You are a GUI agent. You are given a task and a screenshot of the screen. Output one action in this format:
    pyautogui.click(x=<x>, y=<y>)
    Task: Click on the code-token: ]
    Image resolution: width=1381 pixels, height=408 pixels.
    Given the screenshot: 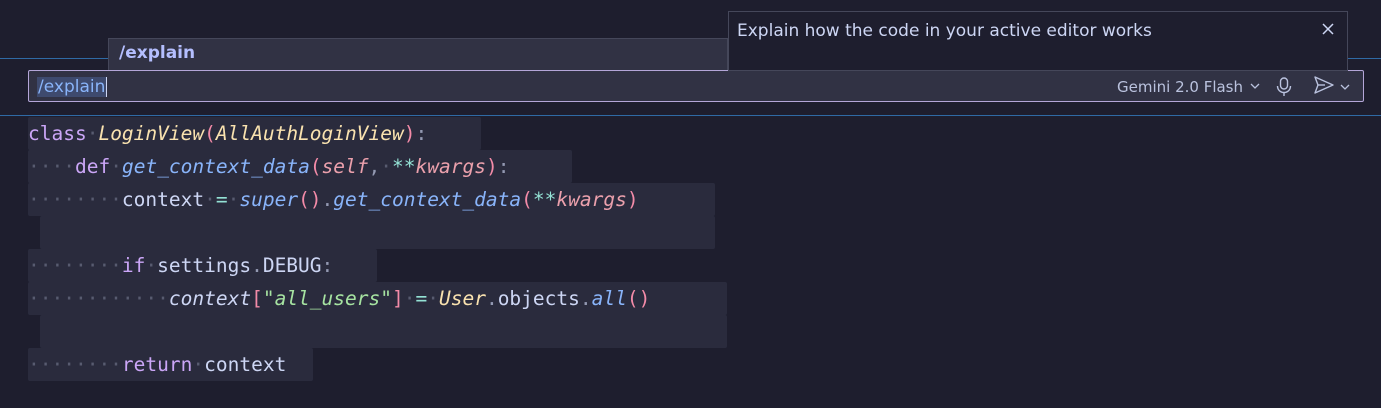 What is the action you would take?
    pyautogui.click(x=397, y=298)
    